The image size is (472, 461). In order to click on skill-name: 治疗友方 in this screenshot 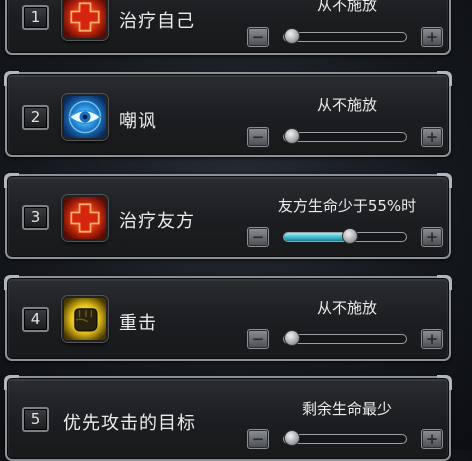, I will do `click(157, 221)`.